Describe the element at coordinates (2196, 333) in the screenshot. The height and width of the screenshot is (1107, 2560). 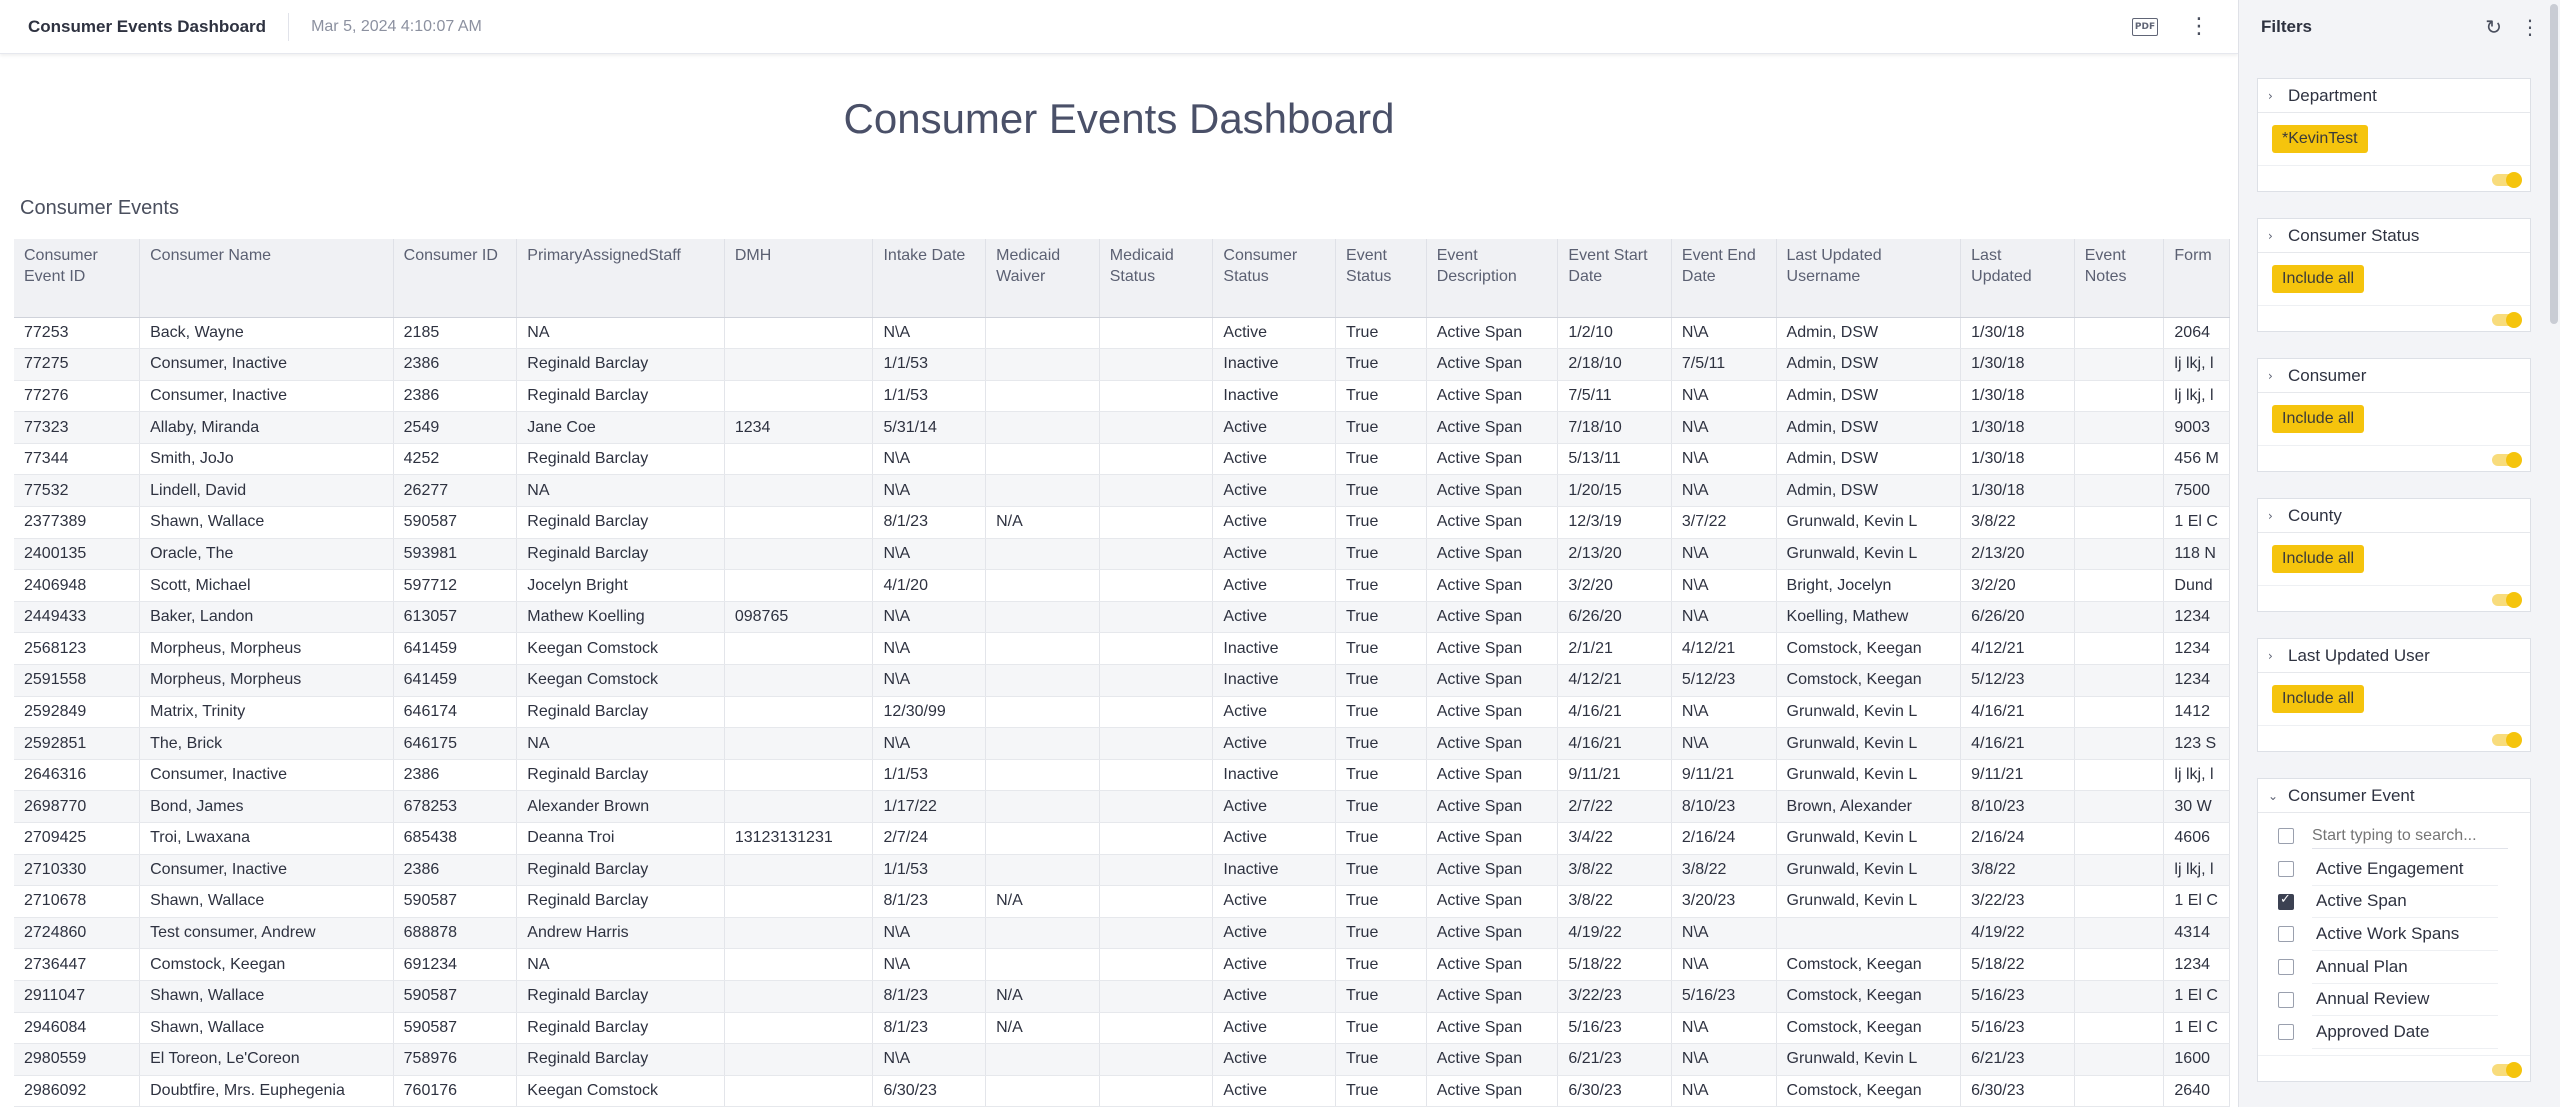
I see `table-cell: 2064` at that location.